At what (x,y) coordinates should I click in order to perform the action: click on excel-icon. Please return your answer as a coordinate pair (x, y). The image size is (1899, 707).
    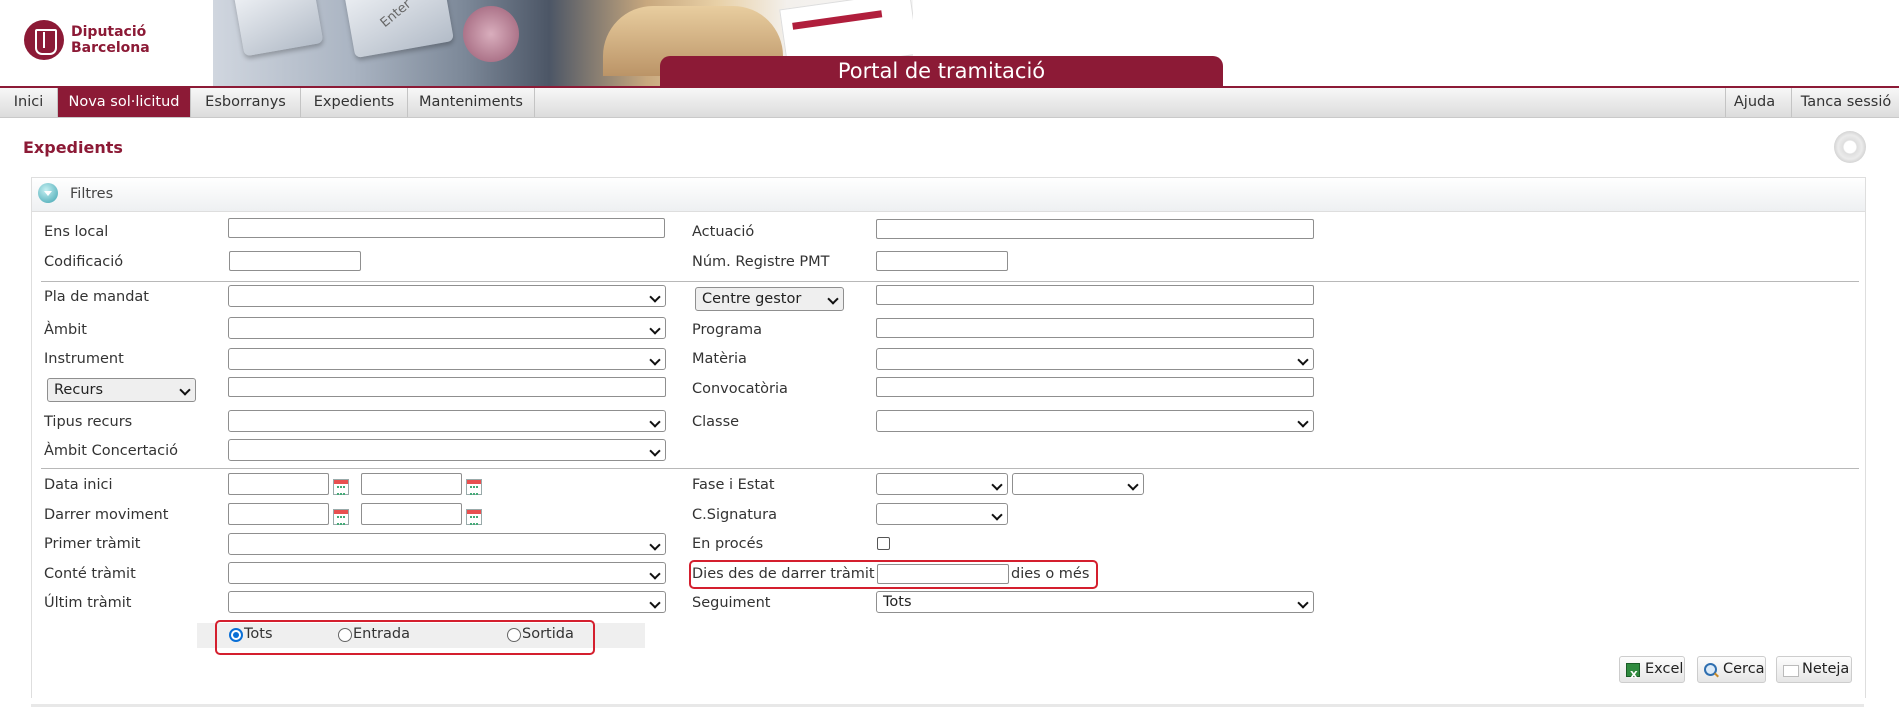
    Looking at the image, I should click on (1633, 675).